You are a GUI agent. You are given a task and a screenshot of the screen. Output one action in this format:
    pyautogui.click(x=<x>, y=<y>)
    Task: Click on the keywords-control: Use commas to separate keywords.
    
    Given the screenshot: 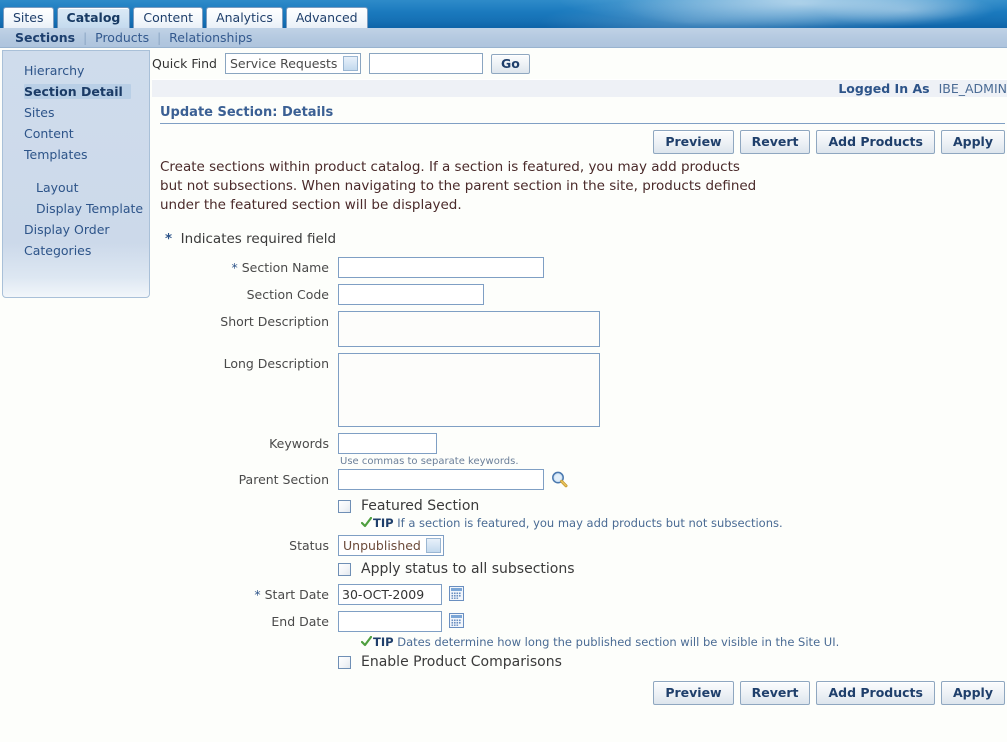 What is the action you would take?
    pyautogui.click(x=428, y=450)
    